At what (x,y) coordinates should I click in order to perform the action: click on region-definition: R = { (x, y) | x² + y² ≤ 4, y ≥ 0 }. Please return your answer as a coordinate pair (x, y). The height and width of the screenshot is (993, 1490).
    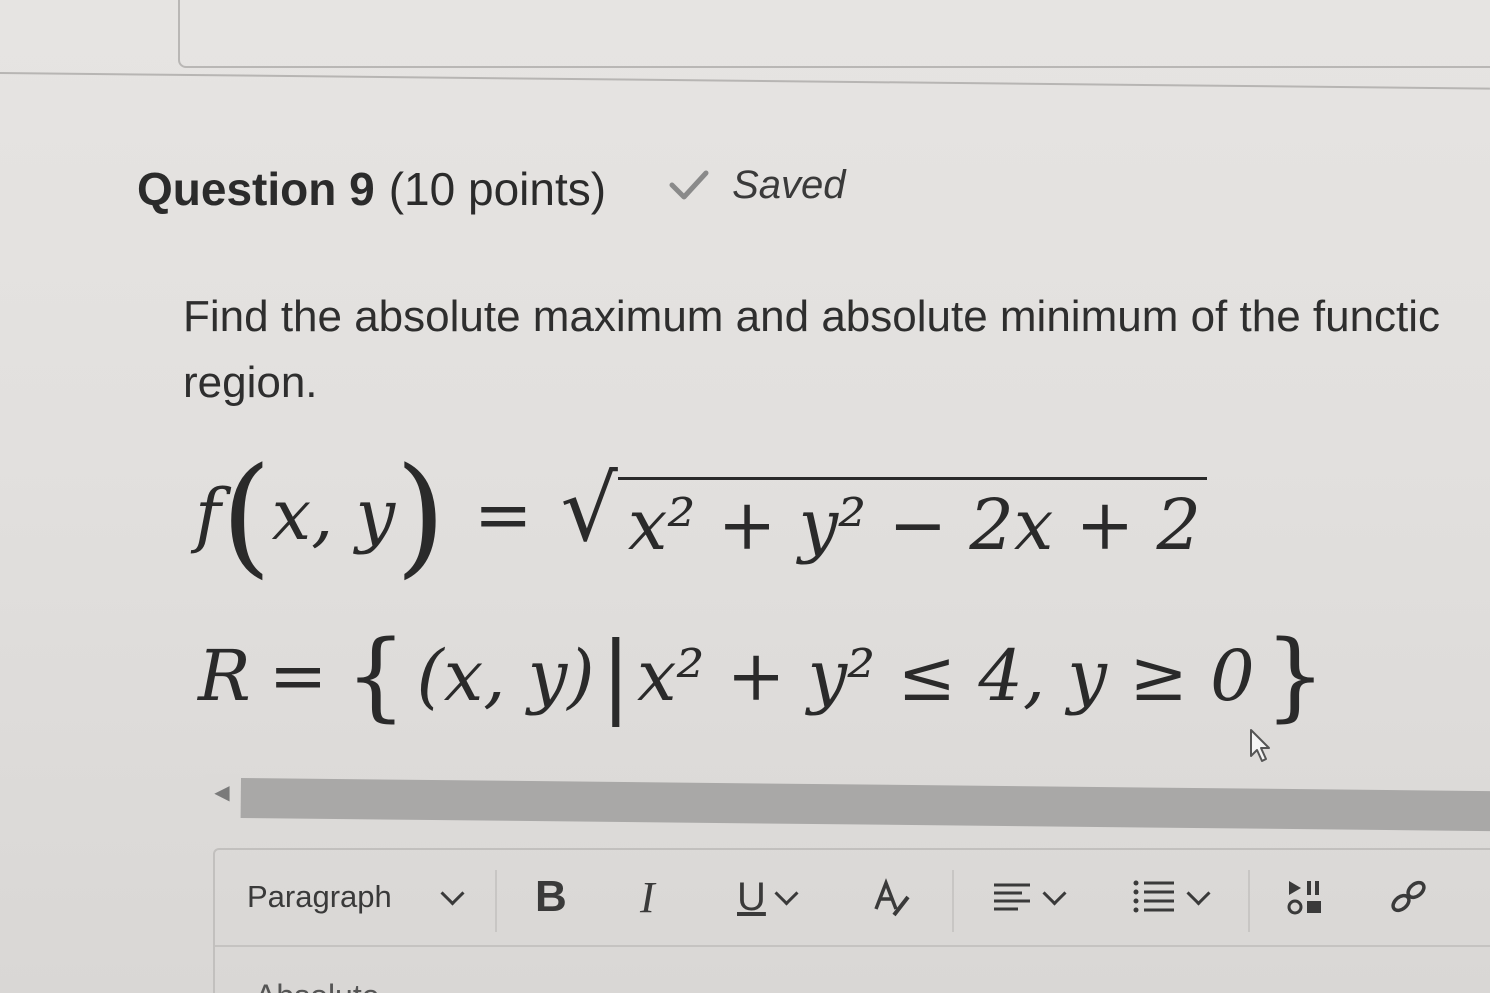
    Looking at the image, I should click on (762, 676).